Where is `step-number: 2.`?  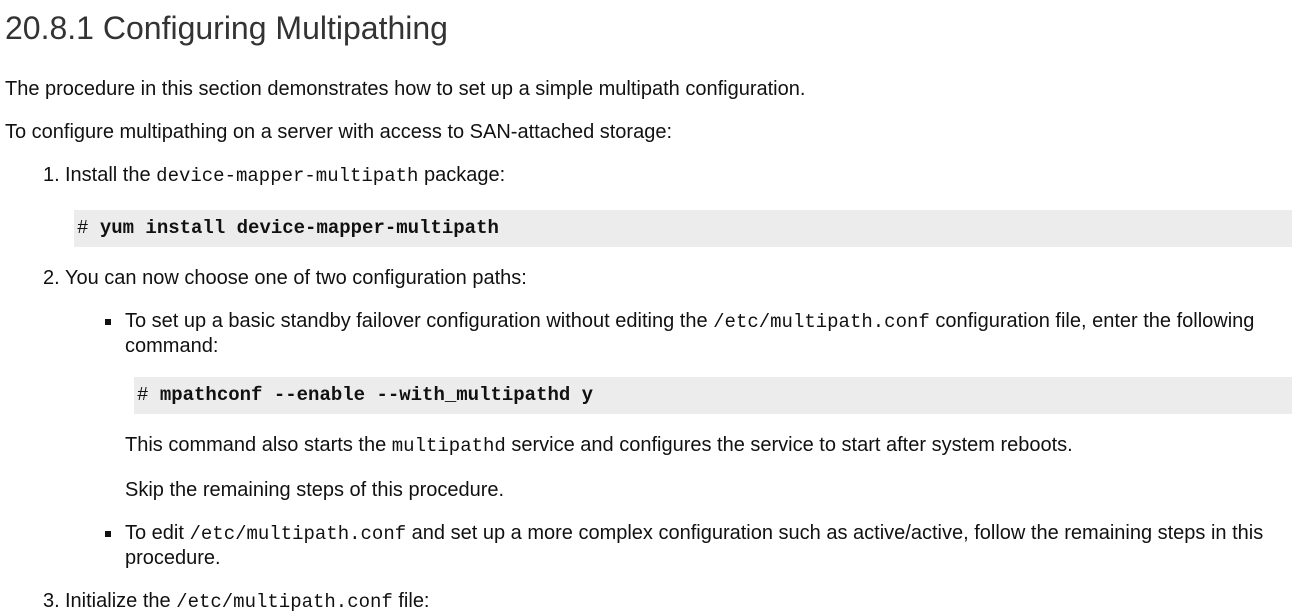 step-number: 2. is located at coordinates (51, 278).